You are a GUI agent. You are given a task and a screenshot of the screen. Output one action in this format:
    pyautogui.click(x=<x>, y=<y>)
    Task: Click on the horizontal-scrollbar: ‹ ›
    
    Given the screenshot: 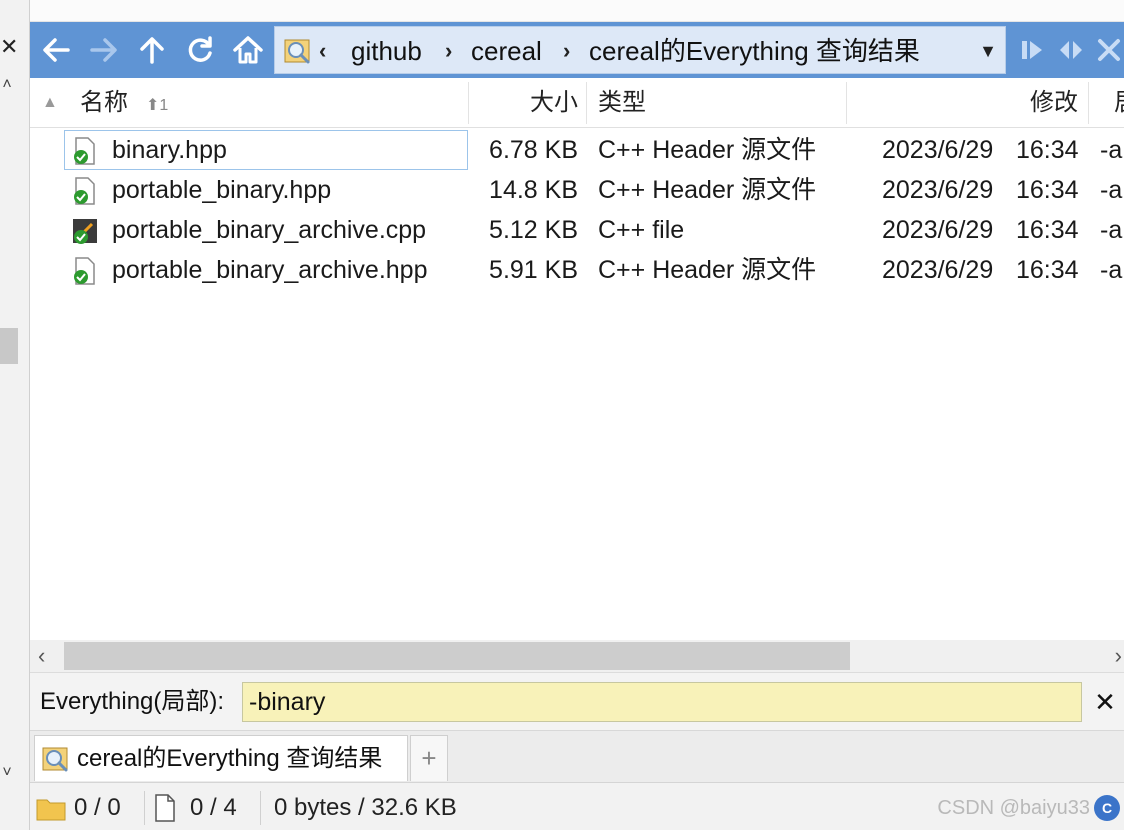 What is the action you would take?
    pyautogui.click(x=577, y=656)
    